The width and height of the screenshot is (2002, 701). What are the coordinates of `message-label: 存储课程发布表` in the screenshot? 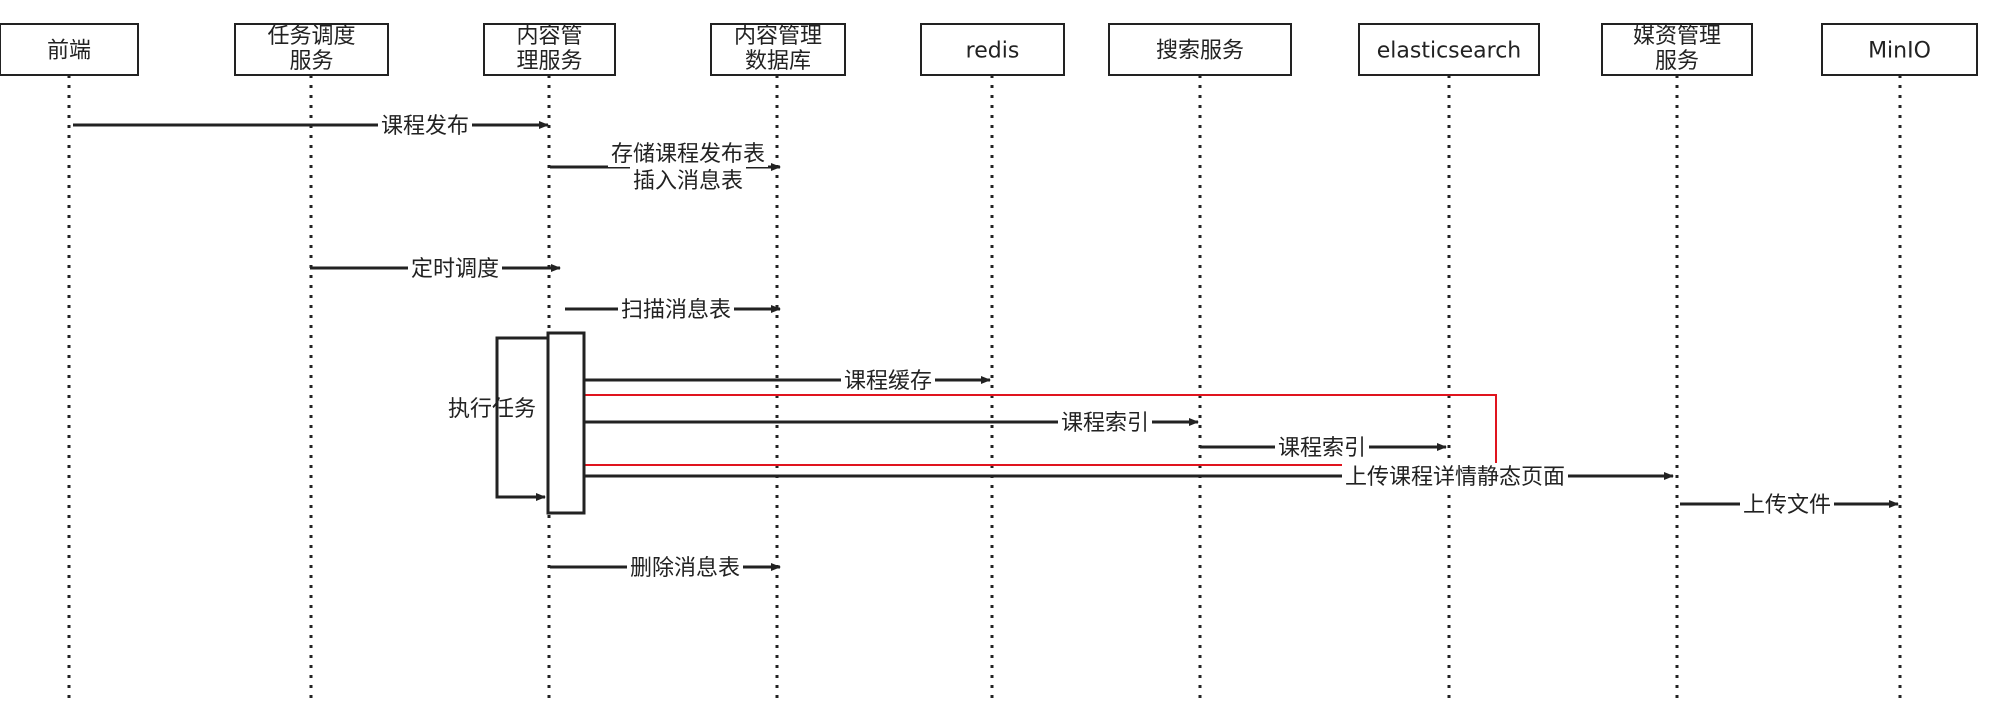 It's located at (688, 154).